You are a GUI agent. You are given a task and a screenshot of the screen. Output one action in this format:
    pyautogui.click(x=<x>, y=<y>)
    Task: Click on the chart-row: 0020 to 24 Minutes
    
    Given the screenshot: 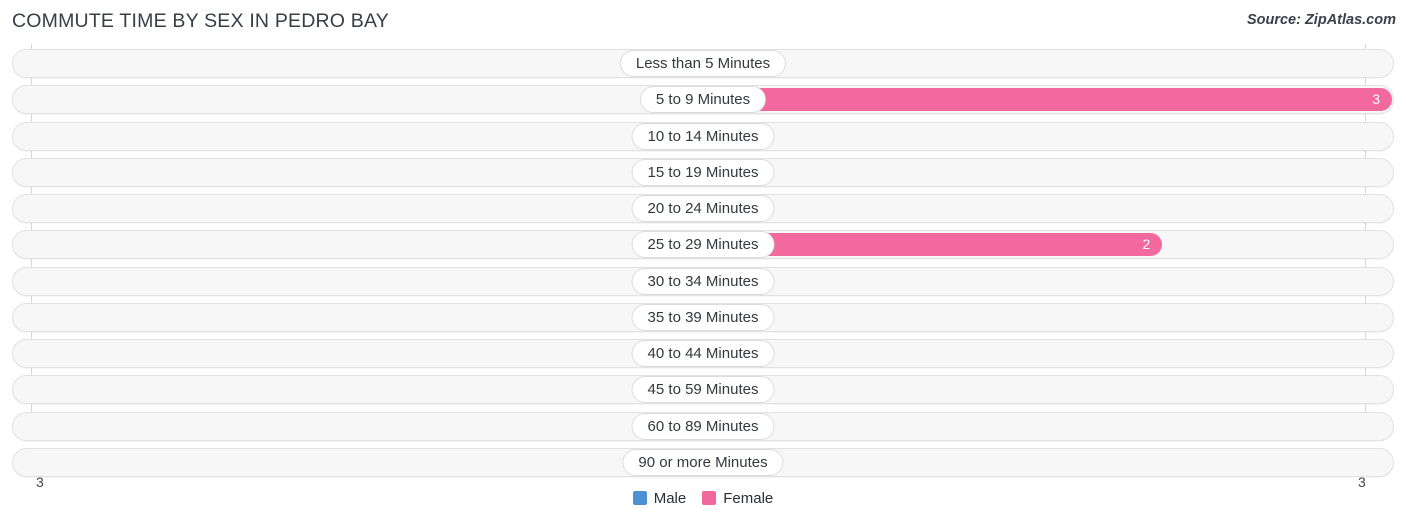 What is the action you would take?
    pyautogui.click(x=703, y=208)
    